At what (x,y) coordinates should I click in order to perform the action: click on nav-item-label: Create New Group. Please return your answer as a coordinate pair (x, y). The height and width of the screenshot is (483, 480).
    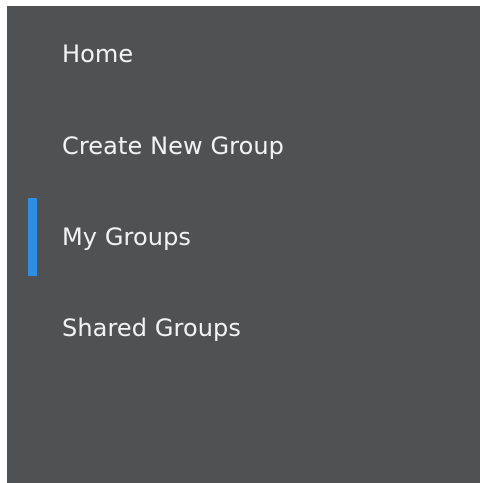
    Looking at the image, I should click on (173, 146).